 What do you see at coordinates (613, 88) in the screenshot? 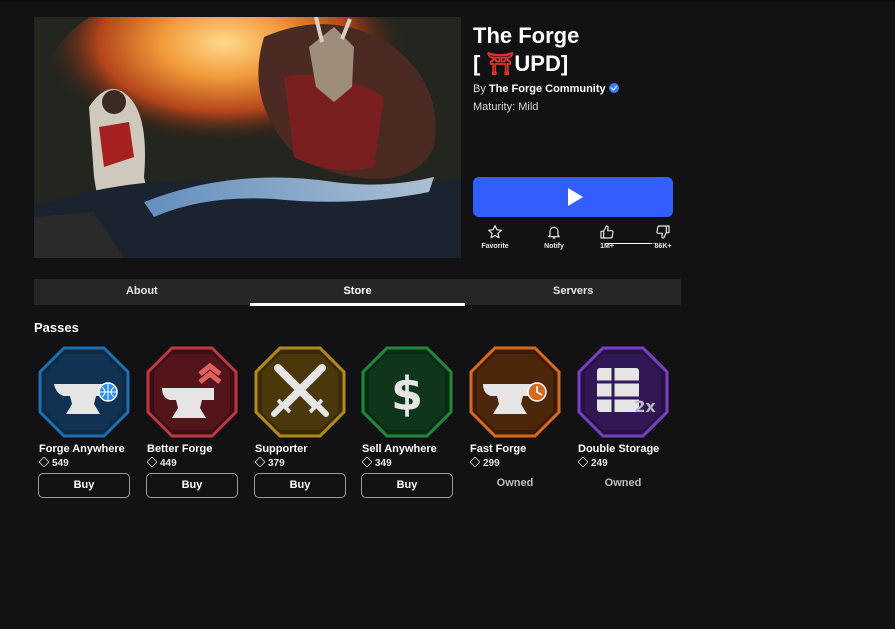
I see `verified-badge-icon` at bounding box center [613, 88].